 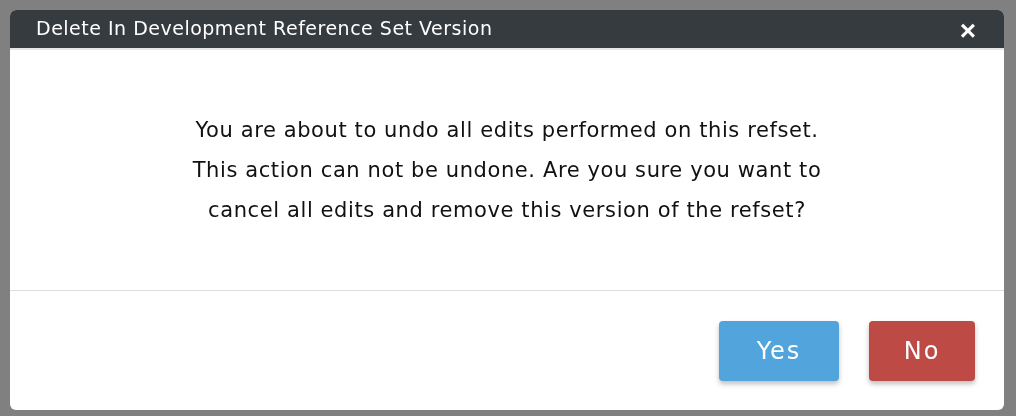 What do you see at coordinates (967, 31) in the screenshot?
I see `close-button: ×` at bounding box center [967, 31].